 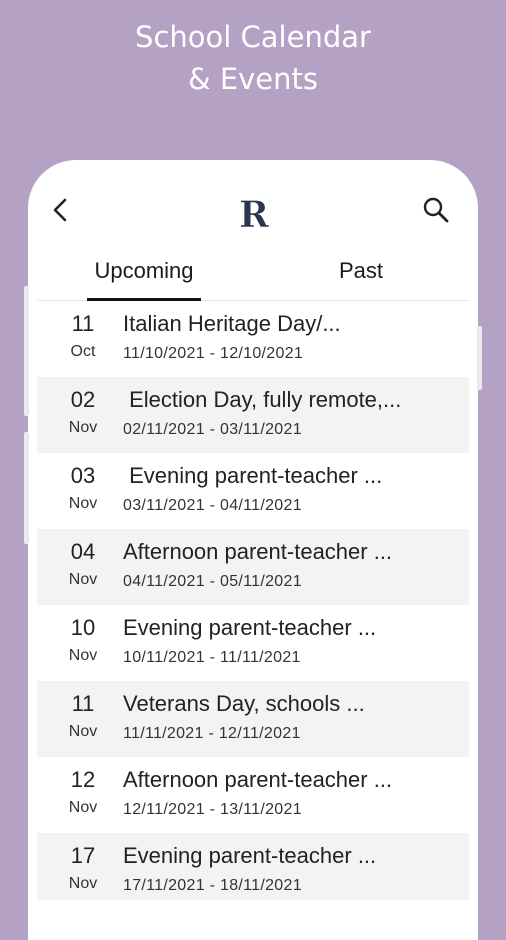 I want to click on event-day: 17, so click(x=83, y=855).